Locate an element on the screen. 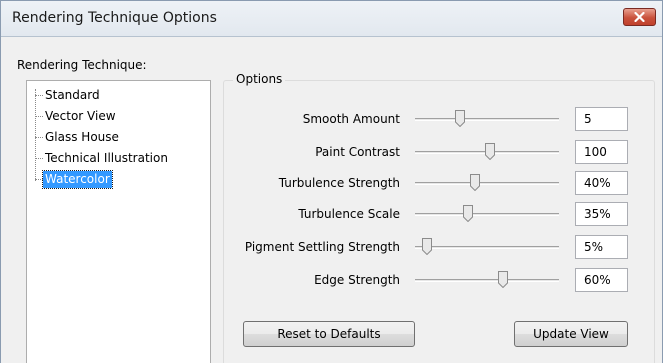  tree-item-watercolor: Watercolor is located at coordinates (74, 179).